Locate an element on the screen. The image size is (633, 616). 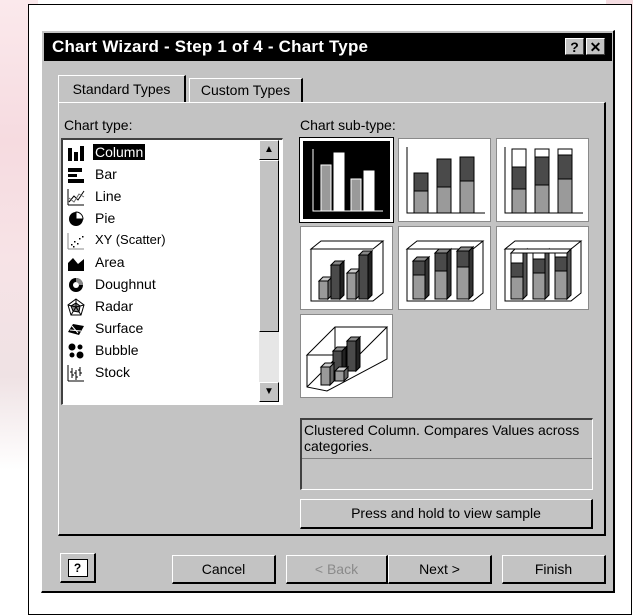
chart-type-label: Chart type: is located at coordinates (98, 125).